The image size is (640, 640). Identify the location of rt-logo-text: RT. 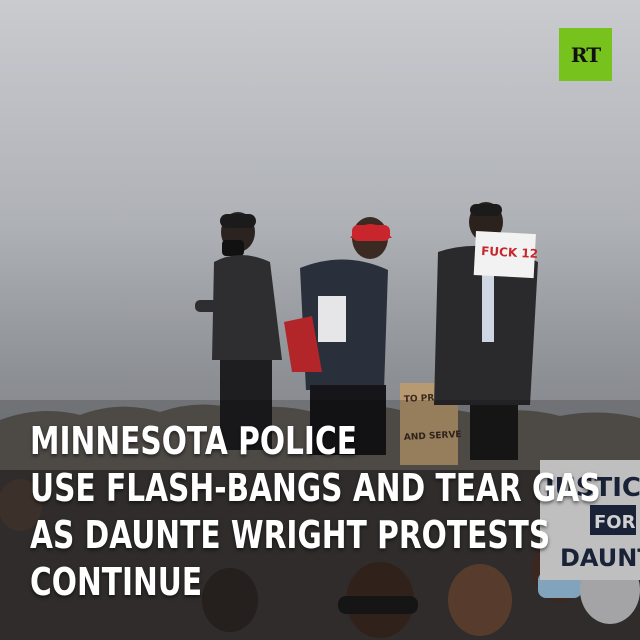
(585, 54).